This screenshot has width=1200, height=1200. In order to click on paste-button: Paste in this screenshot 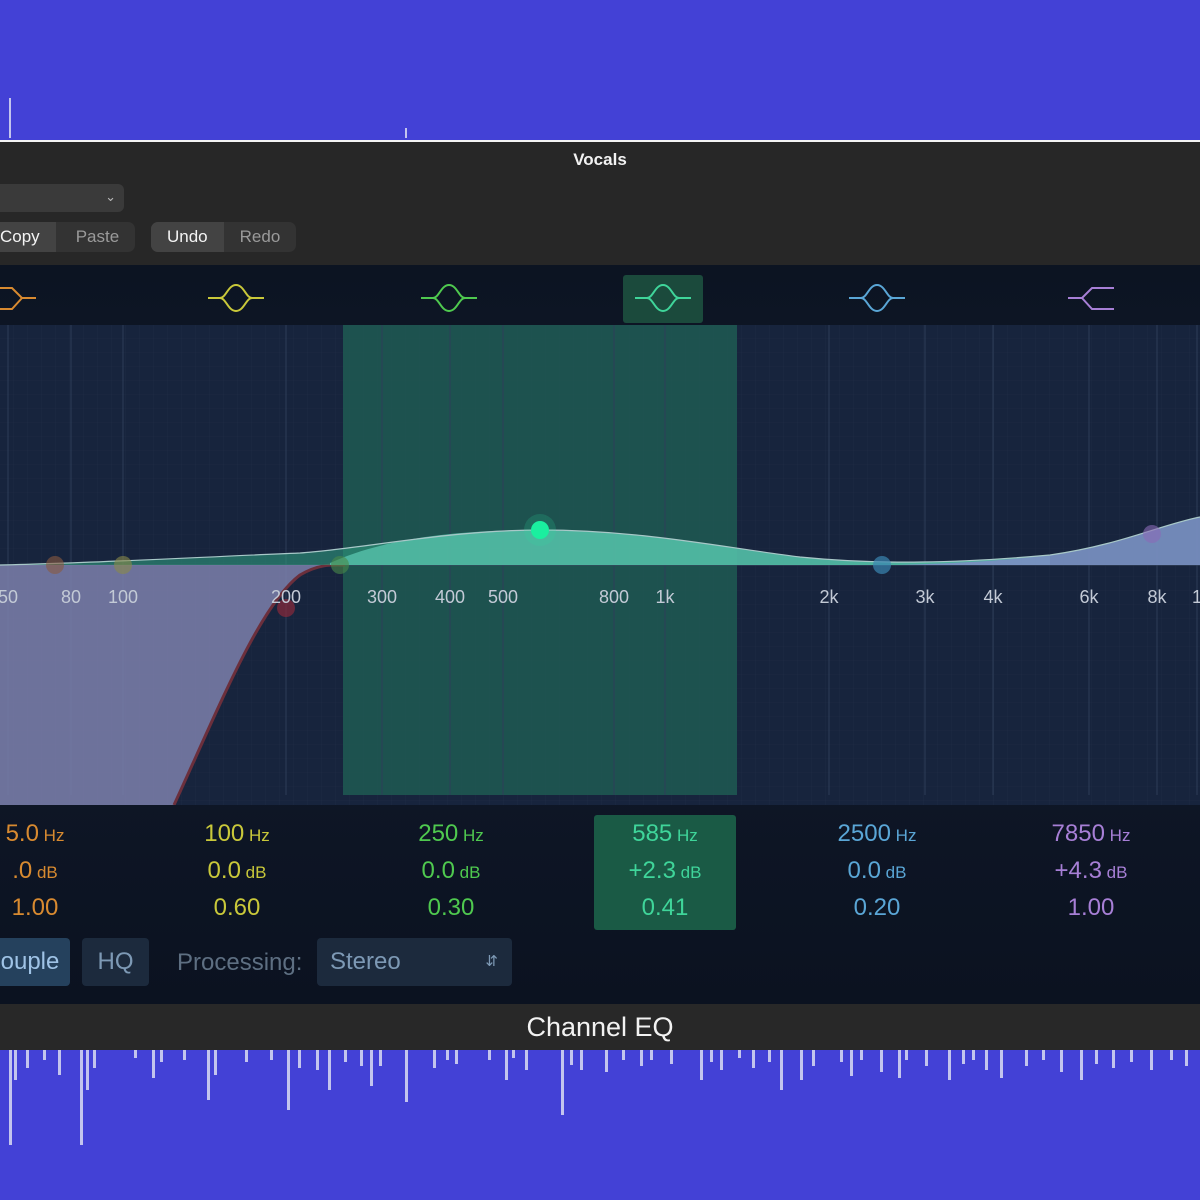, I will do `click(95, 237)`.